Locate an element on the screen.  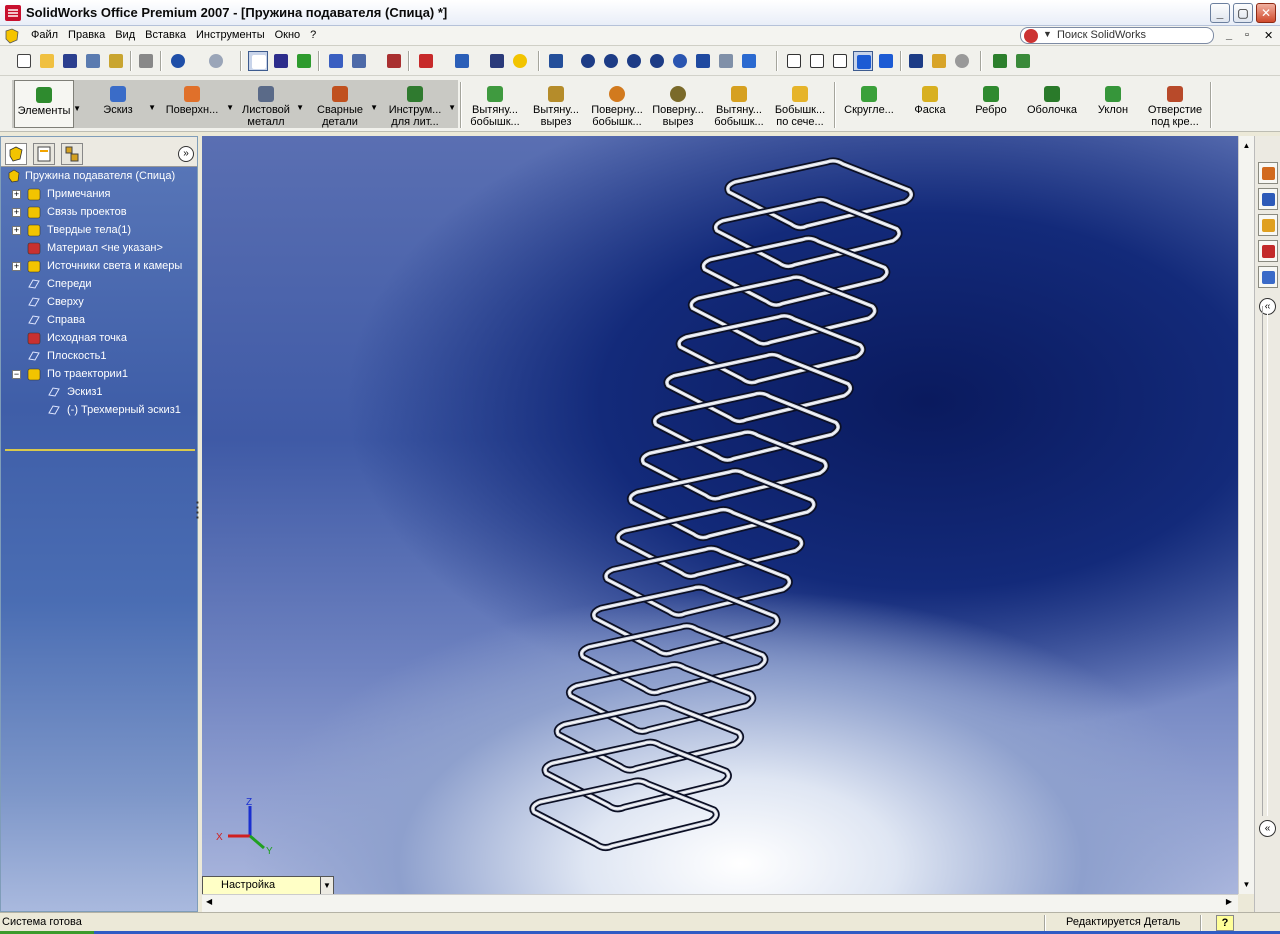
tab-weldments: Сварные детали ▼ is located at coordinates (344, 104).